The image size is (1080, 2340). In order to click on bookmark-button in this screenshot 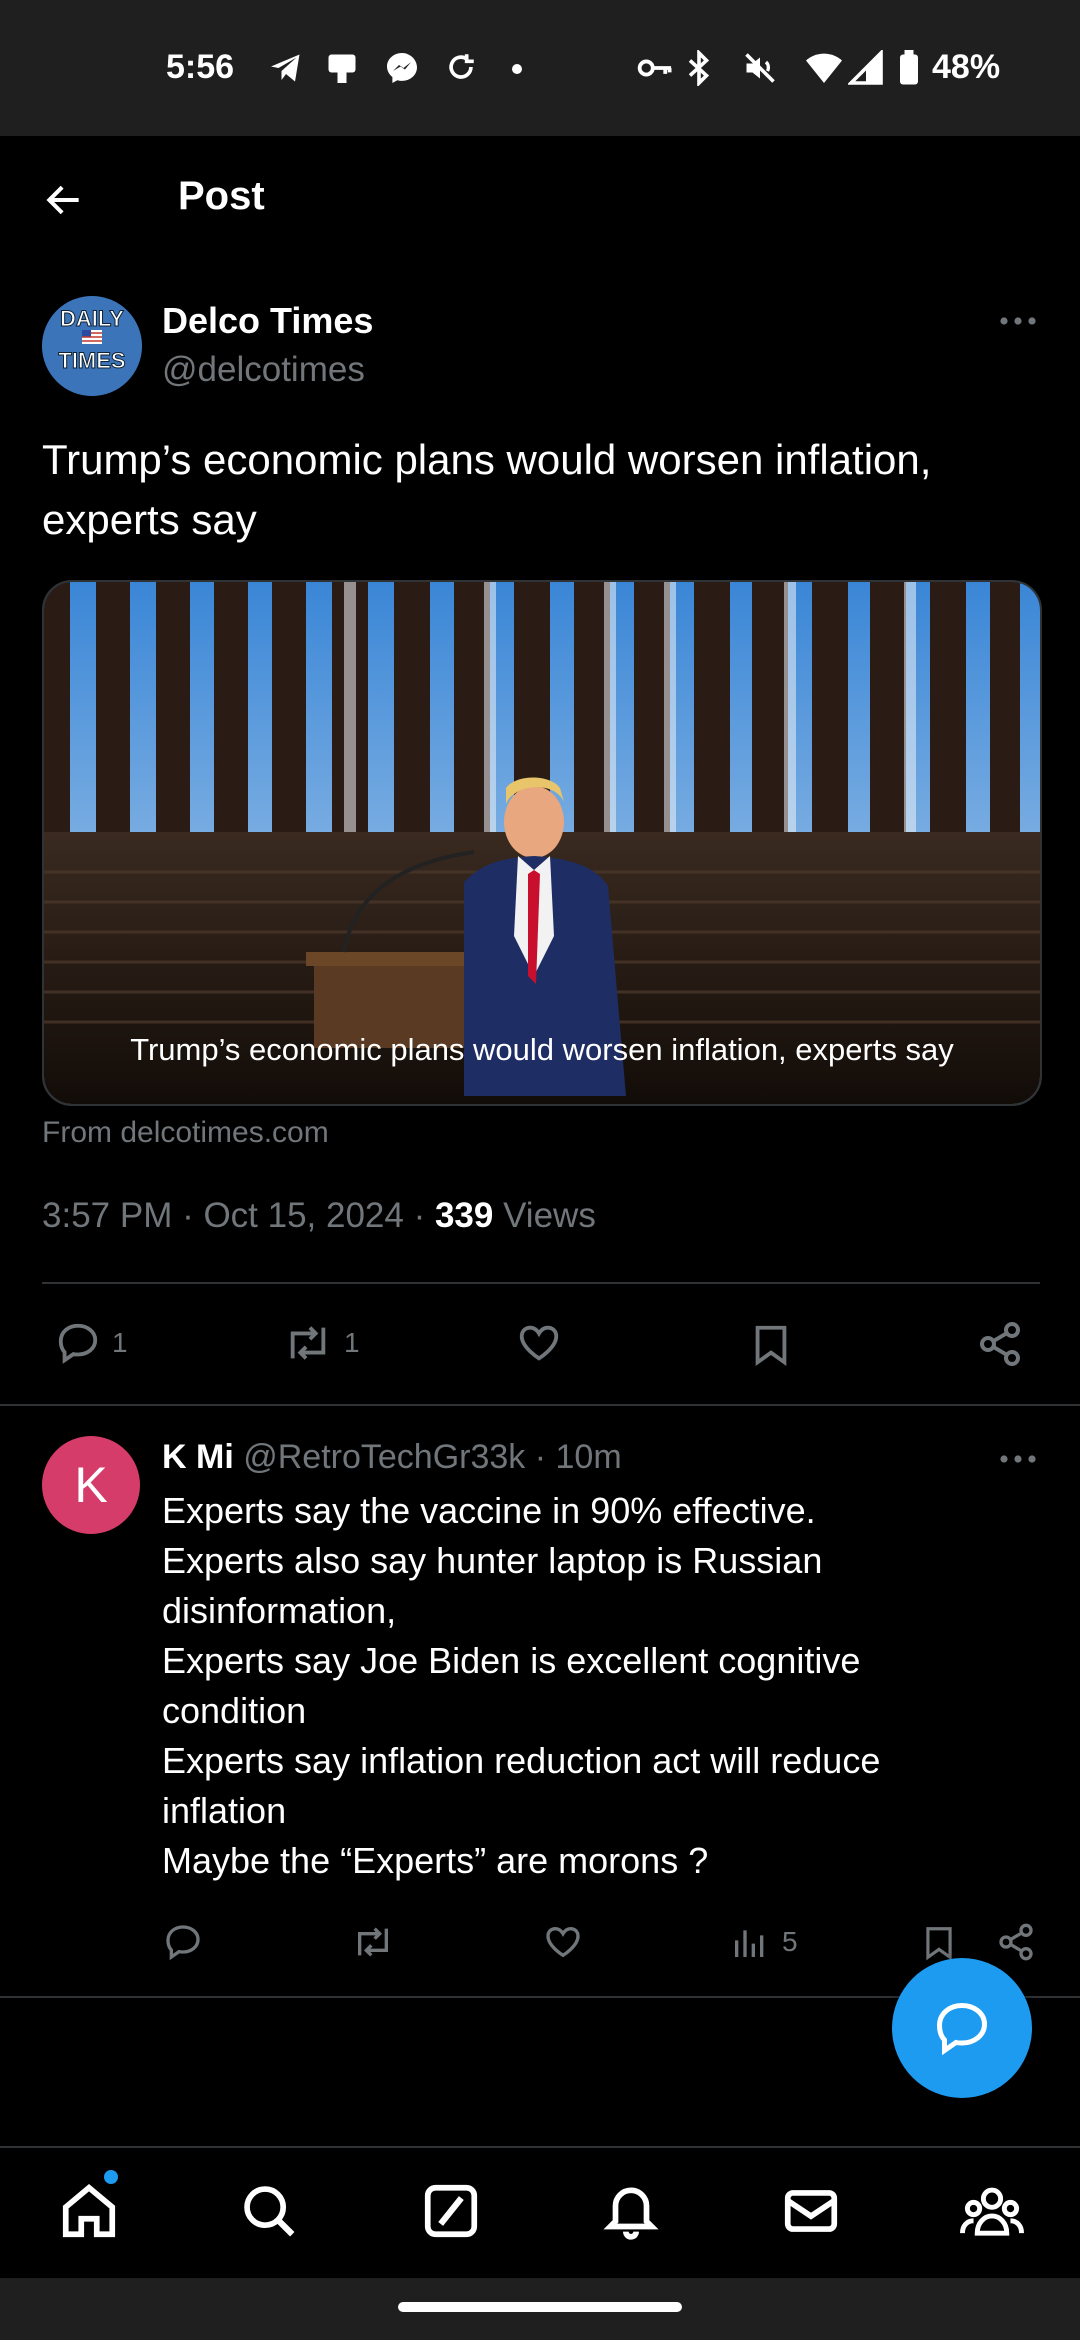, I will do `click(771, 1345)`.